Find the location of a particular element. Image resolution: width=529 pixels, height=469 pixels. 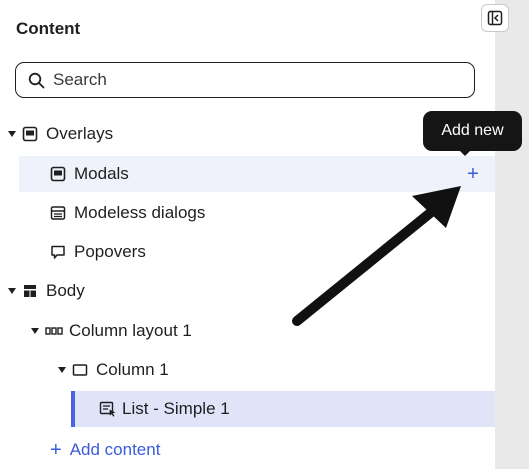

tree-item-list-simple: List - Simple 1 is located at coordinates (283, 409).